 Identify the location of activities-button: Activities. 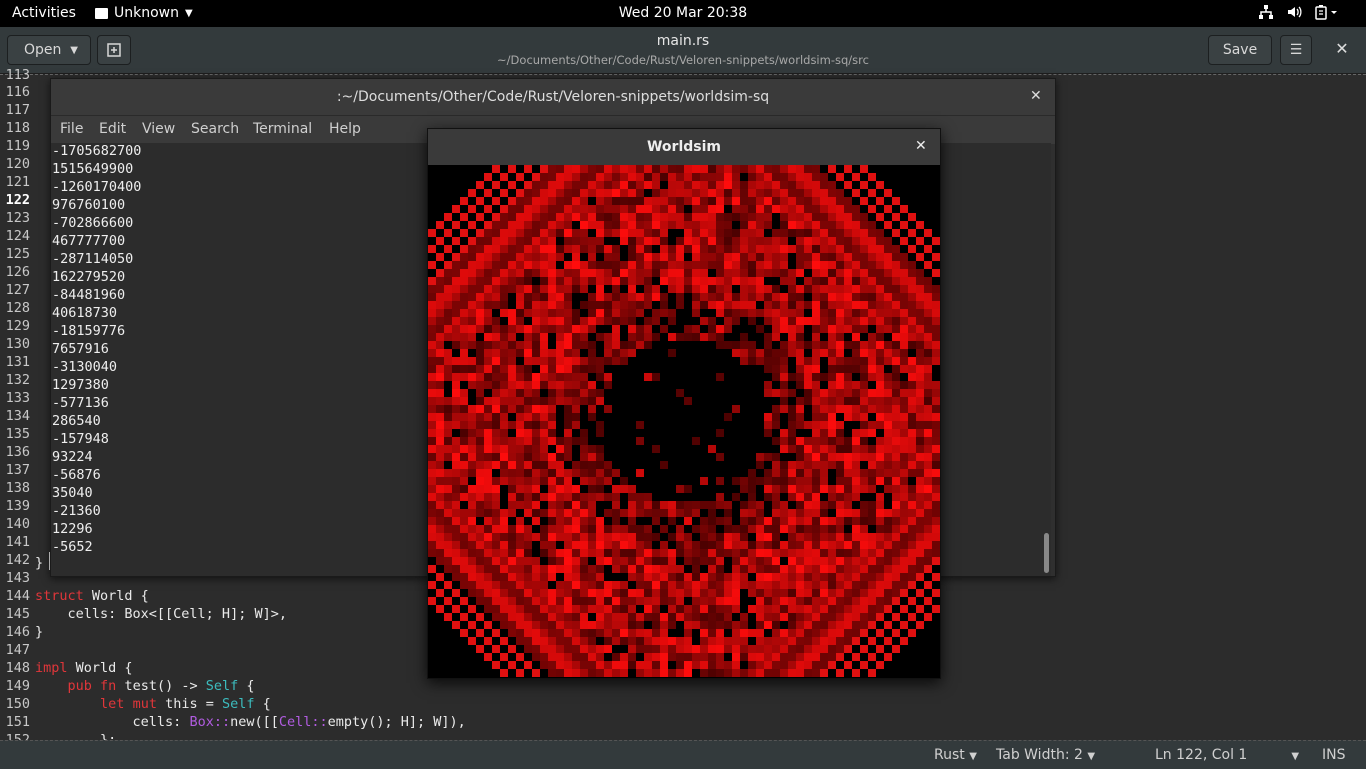
(44, 13).